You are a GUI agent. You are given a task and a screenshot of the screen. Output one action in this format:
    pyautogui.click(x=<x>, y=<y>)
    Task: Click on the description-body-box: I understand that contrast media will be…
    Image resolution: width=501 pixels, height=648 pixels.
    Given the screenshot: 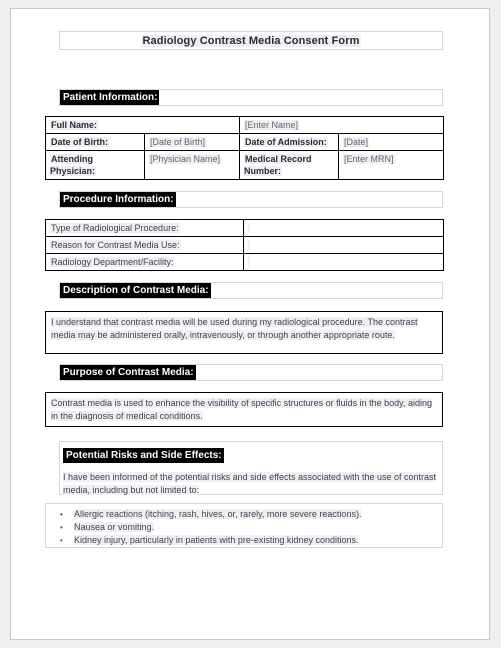 What is the action you would take?
    pyautogui.click(x=244, y=332)
    